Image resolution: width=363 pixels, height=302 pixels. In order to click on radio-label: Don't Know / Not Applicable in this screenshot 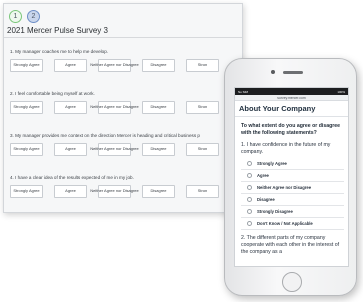, I will do `click(285, 224)`.